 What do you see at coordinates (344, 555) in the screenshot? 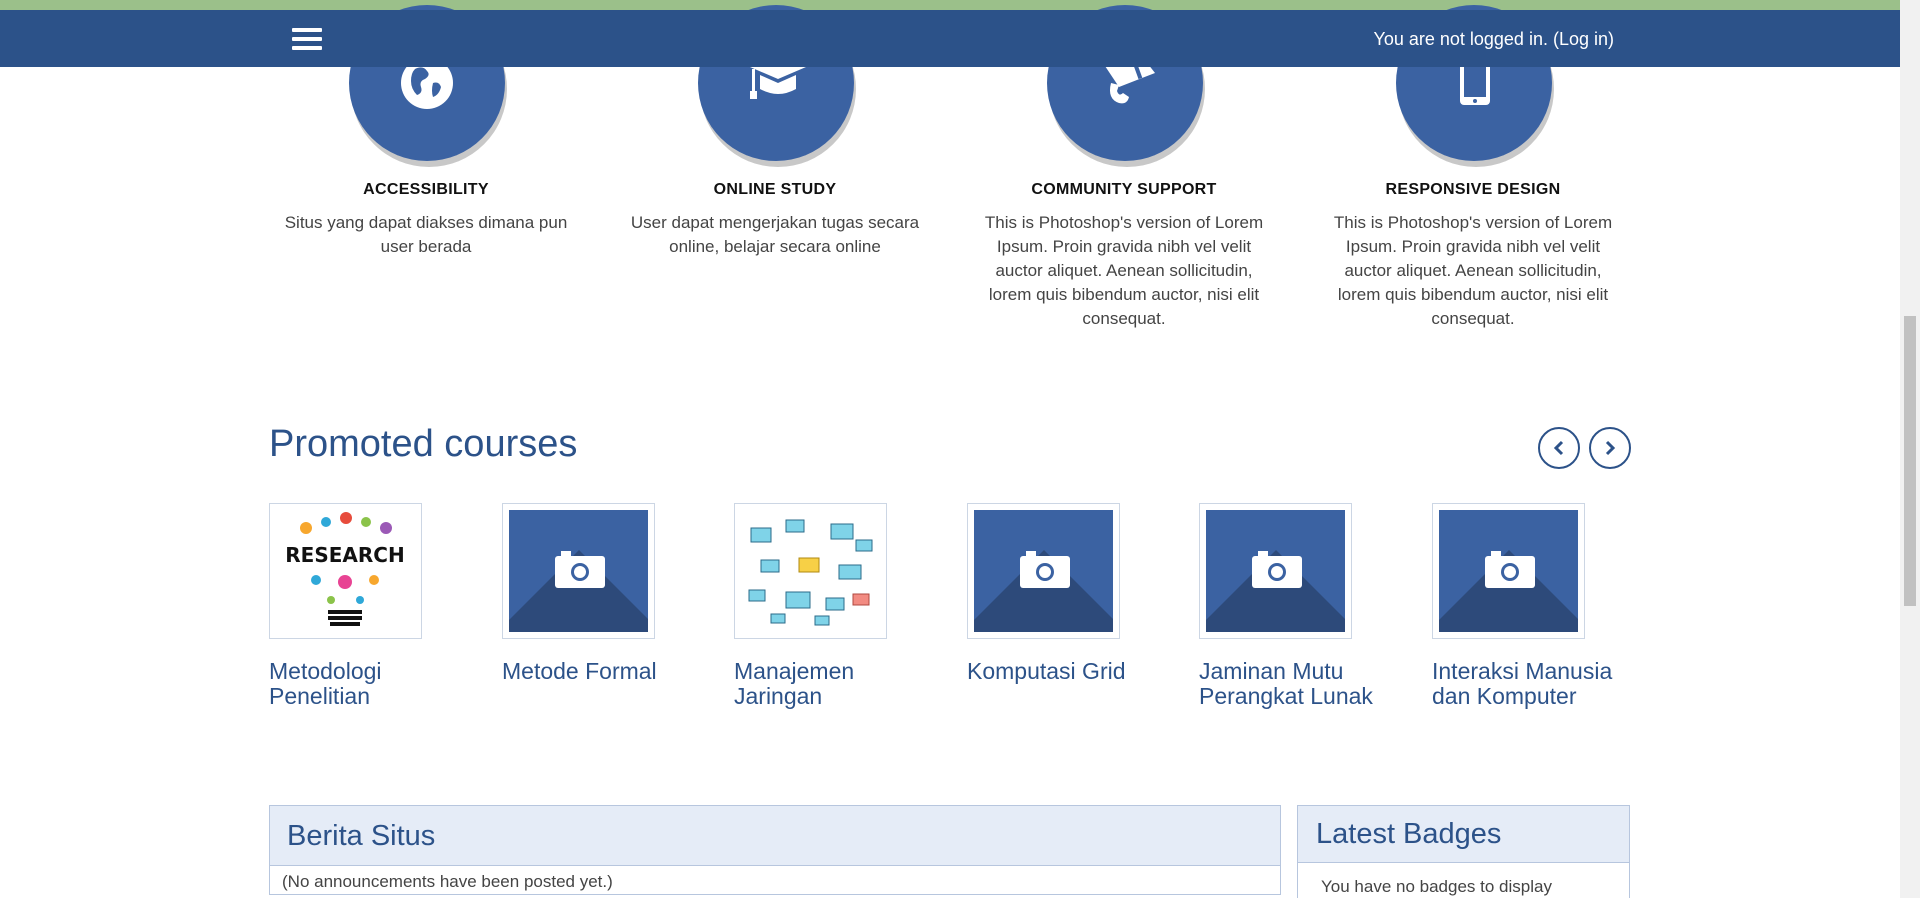
I see `research-text: RESEARCH` at bounding box center [344, 555].